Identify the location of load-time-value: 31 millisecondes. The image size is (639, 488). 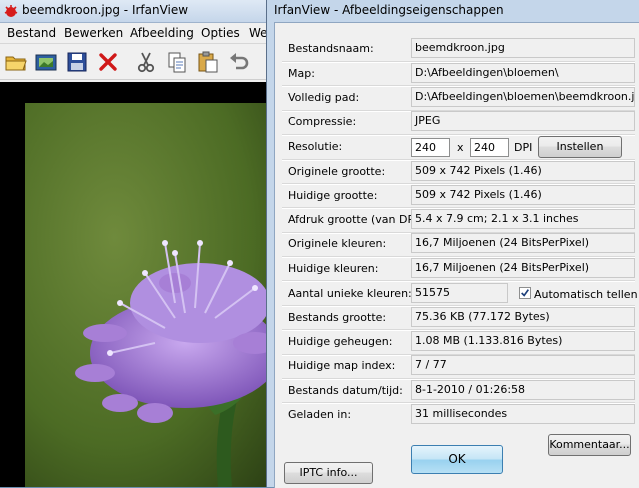
(523, 414).